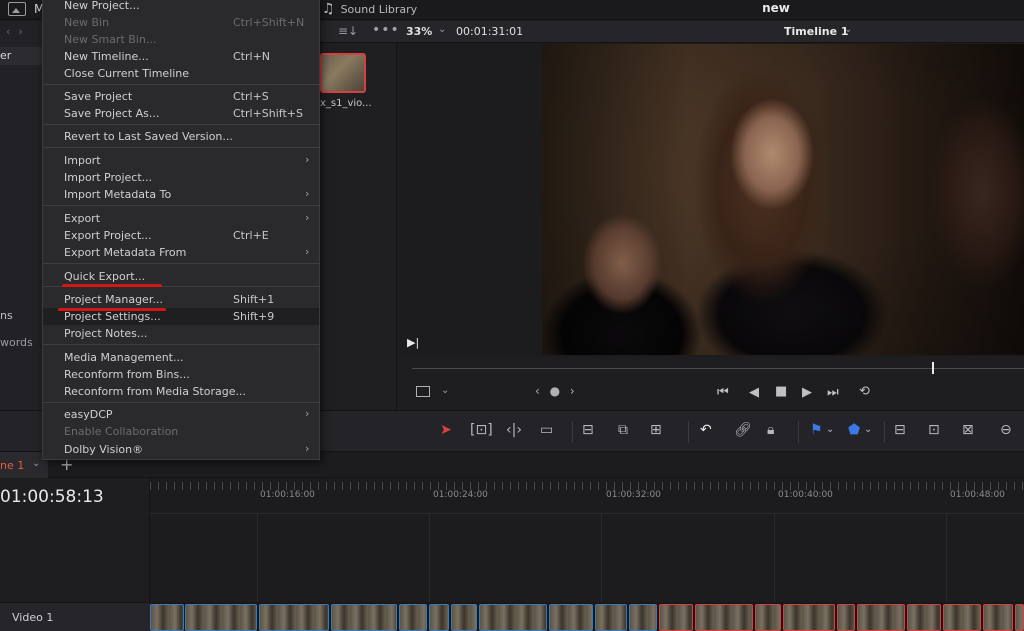 The height and width of the screenshot is (631, 1024). Describe the element at coordinates (181, 96) in the screenshot. I see `menu-item-save-project: Save Project Ctrl+S` at that location.